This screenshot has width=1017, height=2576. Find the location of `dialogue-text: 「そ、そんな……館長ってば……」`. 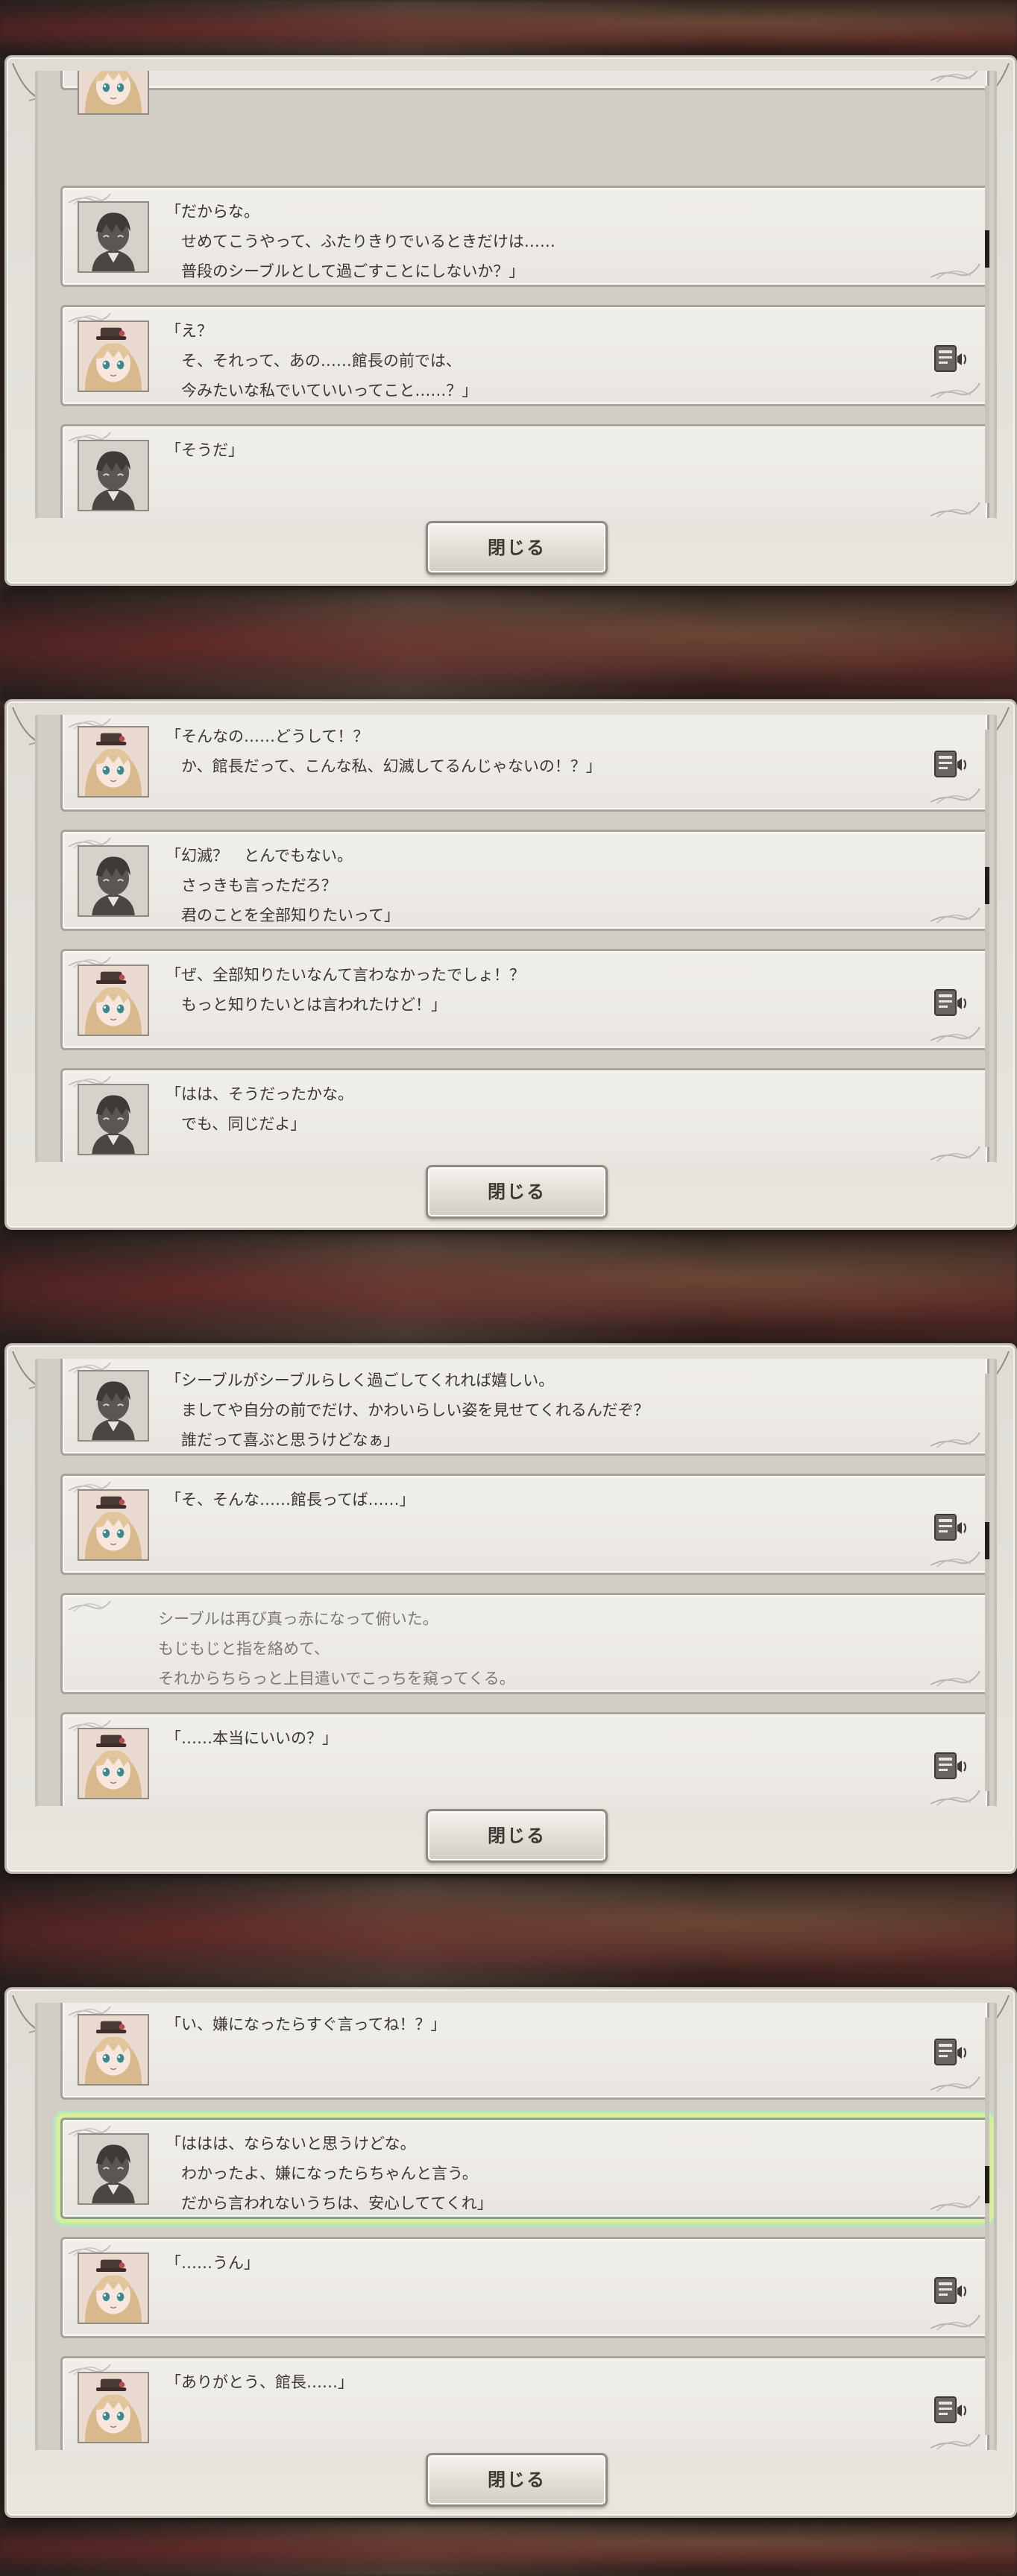

dialogue-text: 「そ、そんな……館長ってば……」 is located at coordinates (290, 1500).